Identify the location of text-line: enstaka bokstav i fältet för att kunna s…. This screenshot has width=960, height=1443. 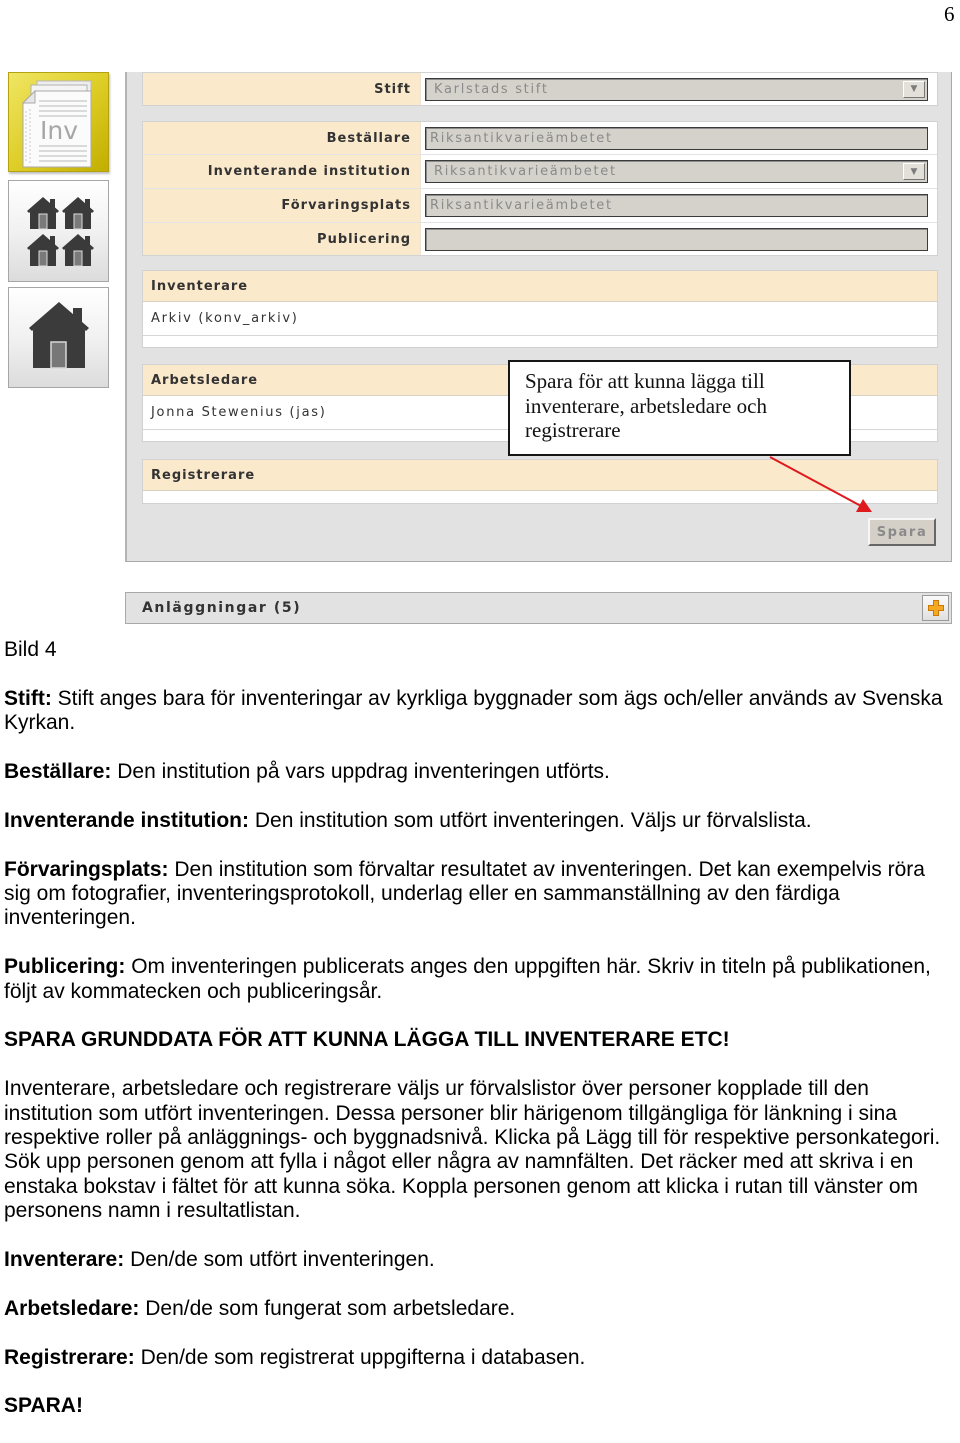
(461, 1186).